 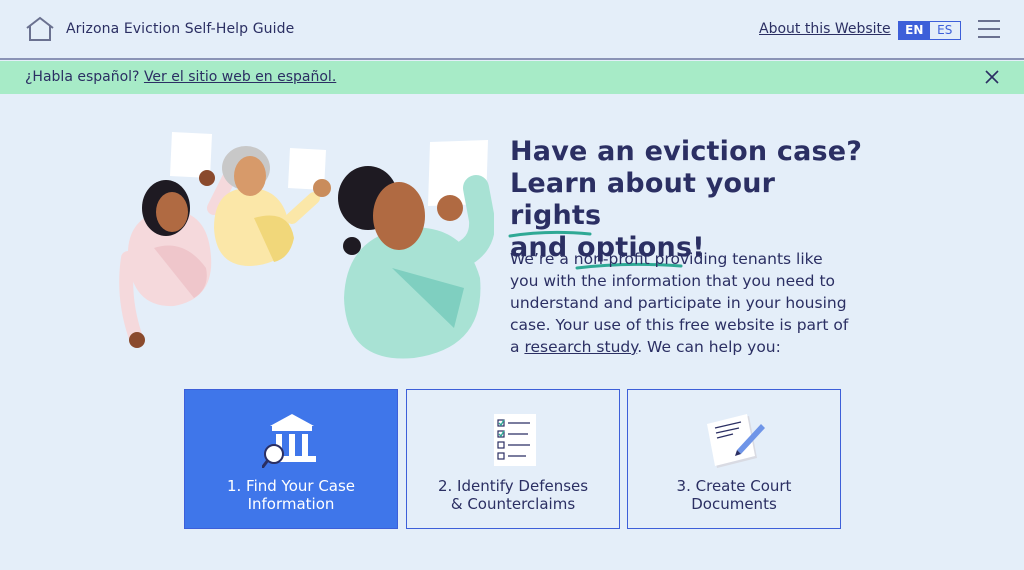 What do you see at coordinates (291, 486) in the screenshot?
I see `card-1-line-1: 1. Find Your Case` at bounding box center [291, 486].